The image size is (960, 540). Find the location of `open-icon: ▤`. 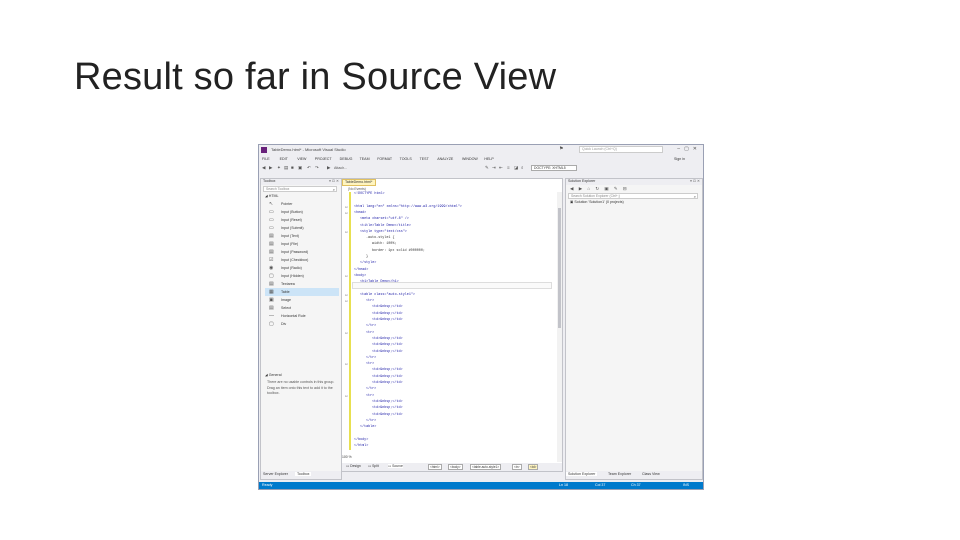

open-icon: ▤ is located at coordinates (286, 168).